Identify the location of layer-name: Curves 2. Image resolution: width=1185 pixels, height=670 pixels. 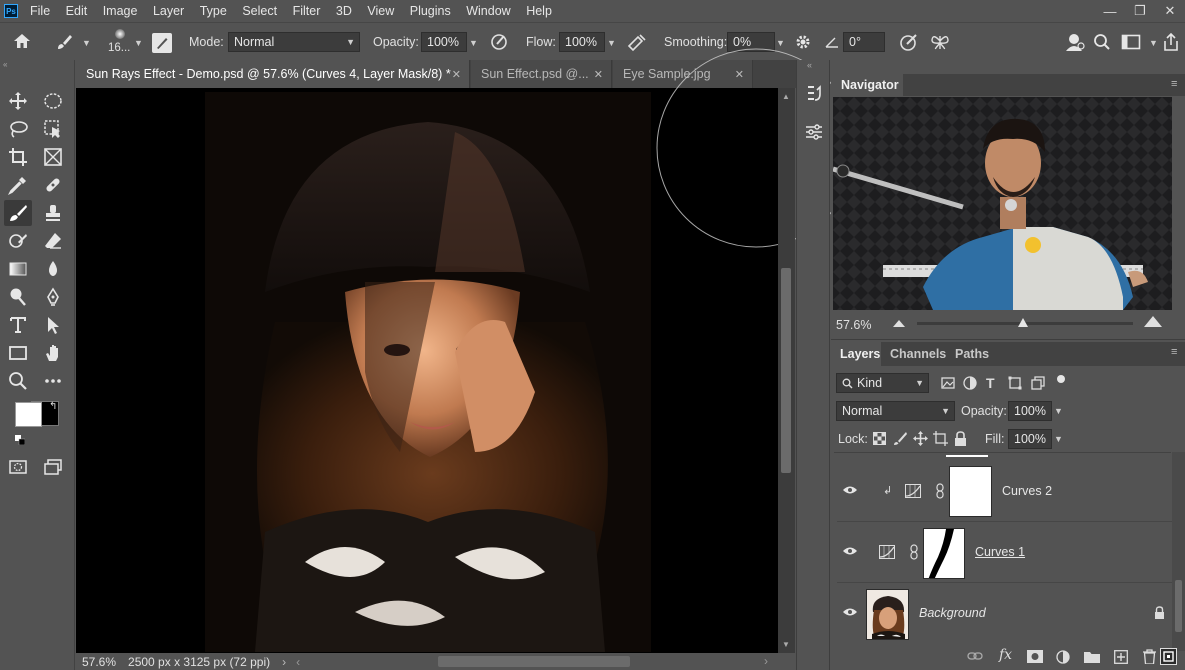
(1027, 491).